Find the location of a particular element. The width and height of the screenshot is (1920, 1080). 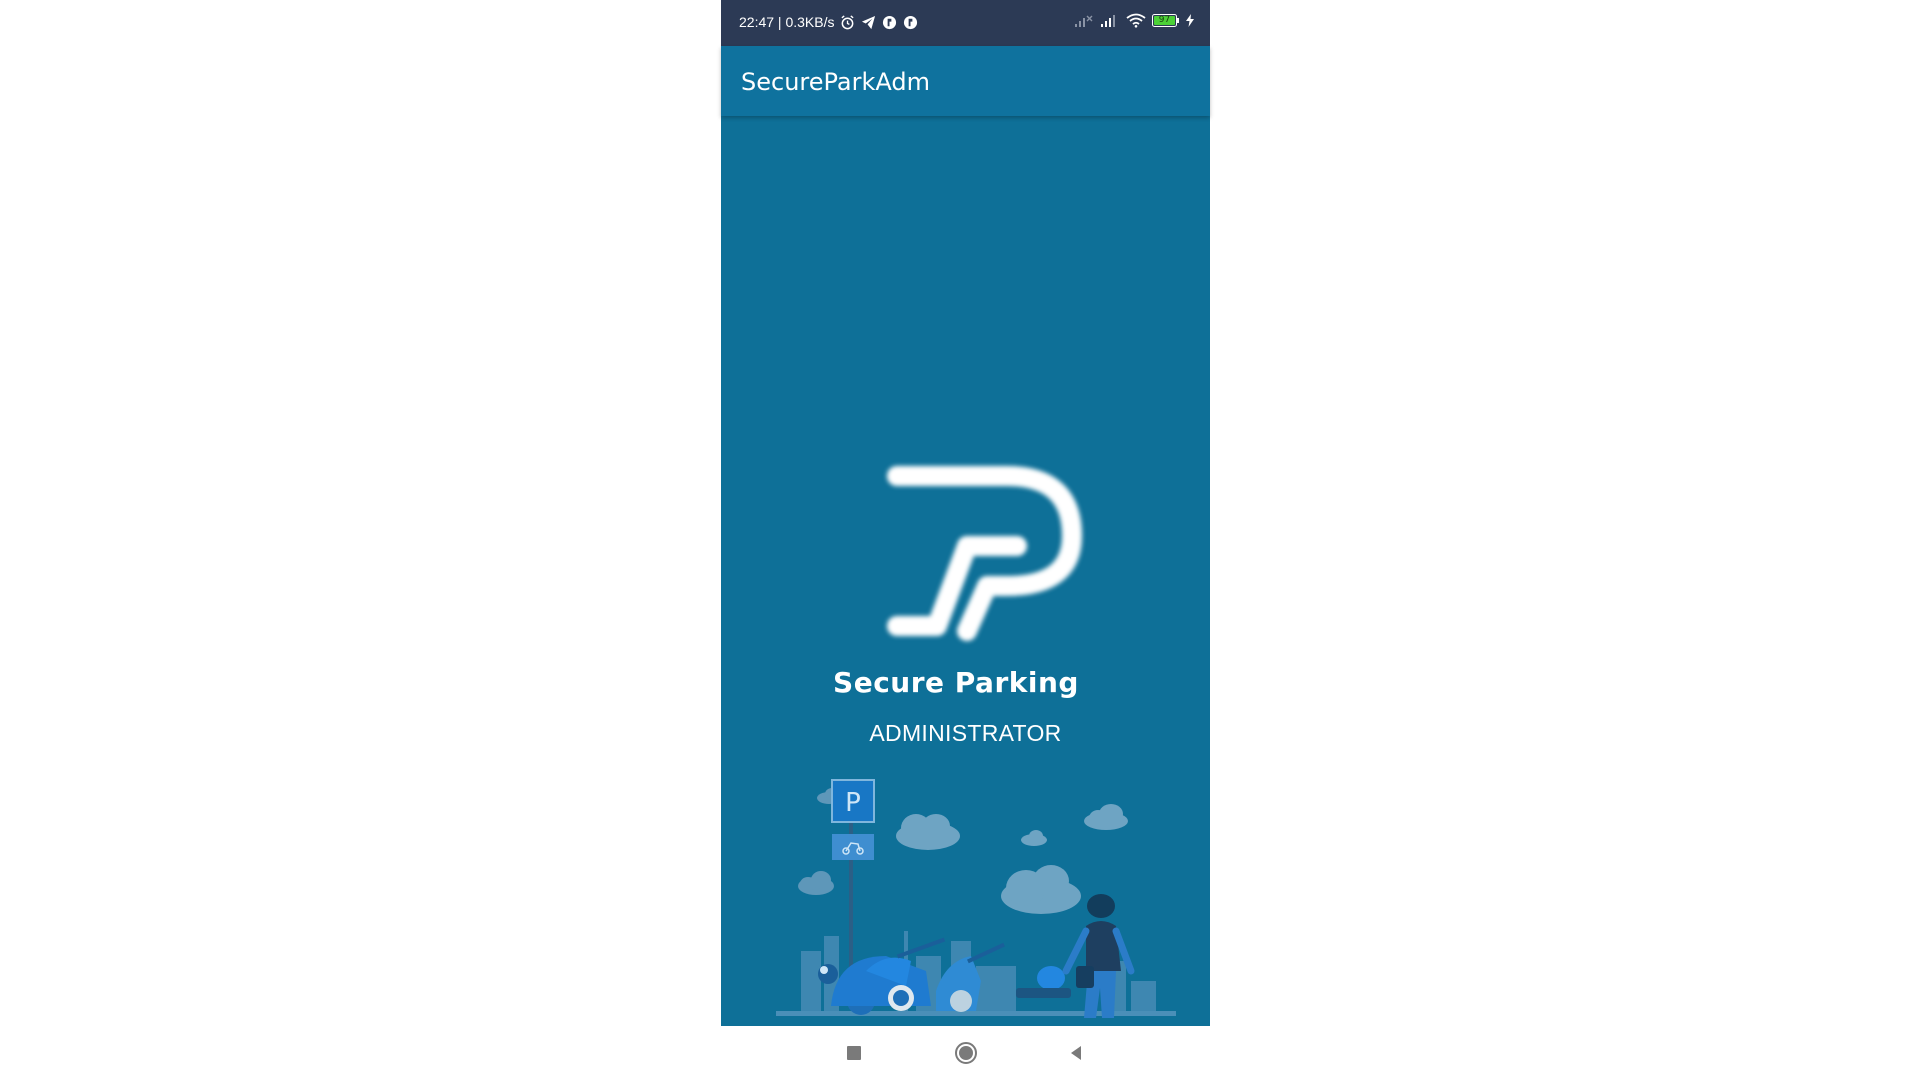

status-bar: 22:47 | 0.3KB/s 97 is located at coordinates (965, 23).